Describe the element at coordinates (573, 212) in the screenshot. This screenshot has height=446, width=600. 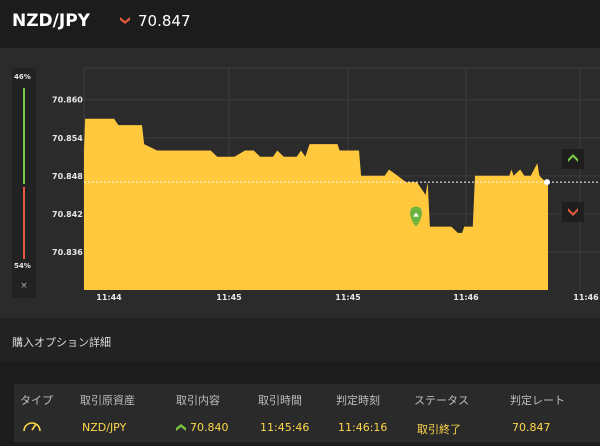
I see `put-button` at that location.